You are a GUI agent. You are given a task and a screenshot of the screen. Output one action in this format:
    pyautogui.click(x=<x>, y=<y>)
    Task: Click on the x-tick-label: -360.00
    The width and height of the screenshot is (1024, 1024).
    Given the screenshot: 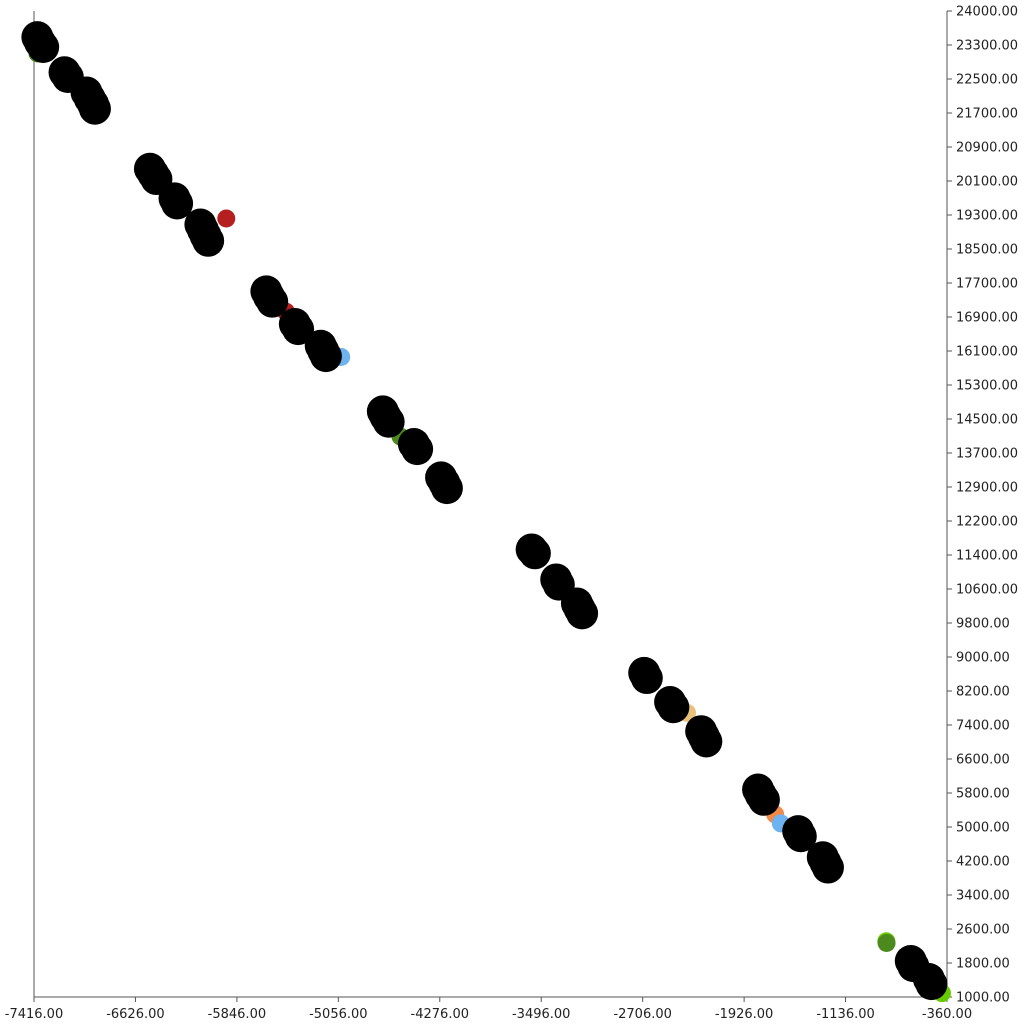 What is the action you would take?
    pyautogui.click(x=947, y=1014)
    